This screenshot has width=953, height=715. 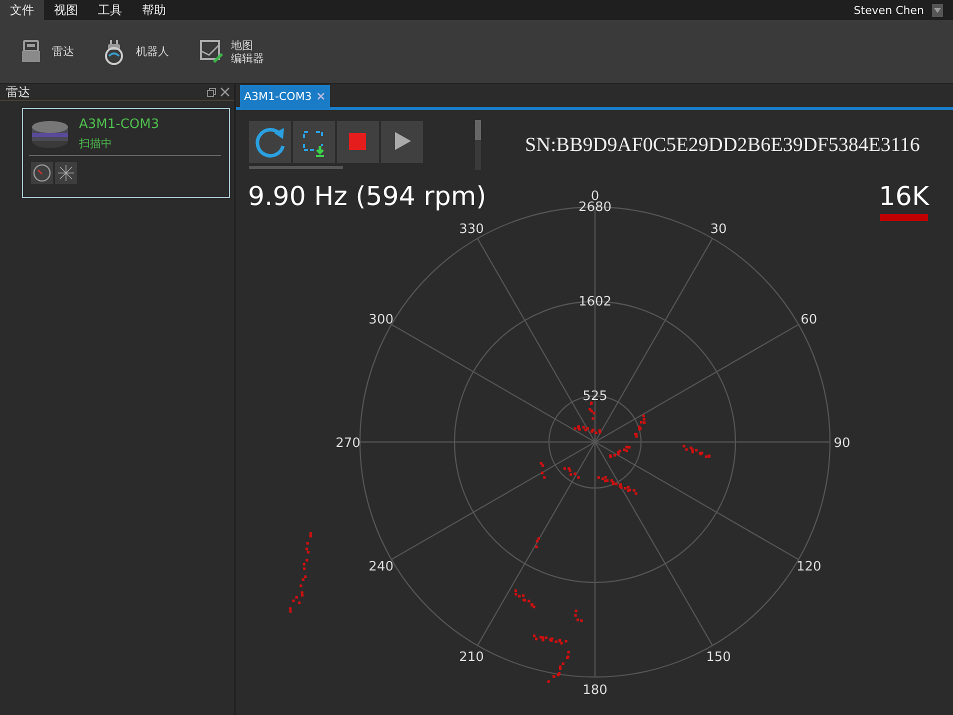 I want to click on angle-label: 180, so click(x=595, y=690).